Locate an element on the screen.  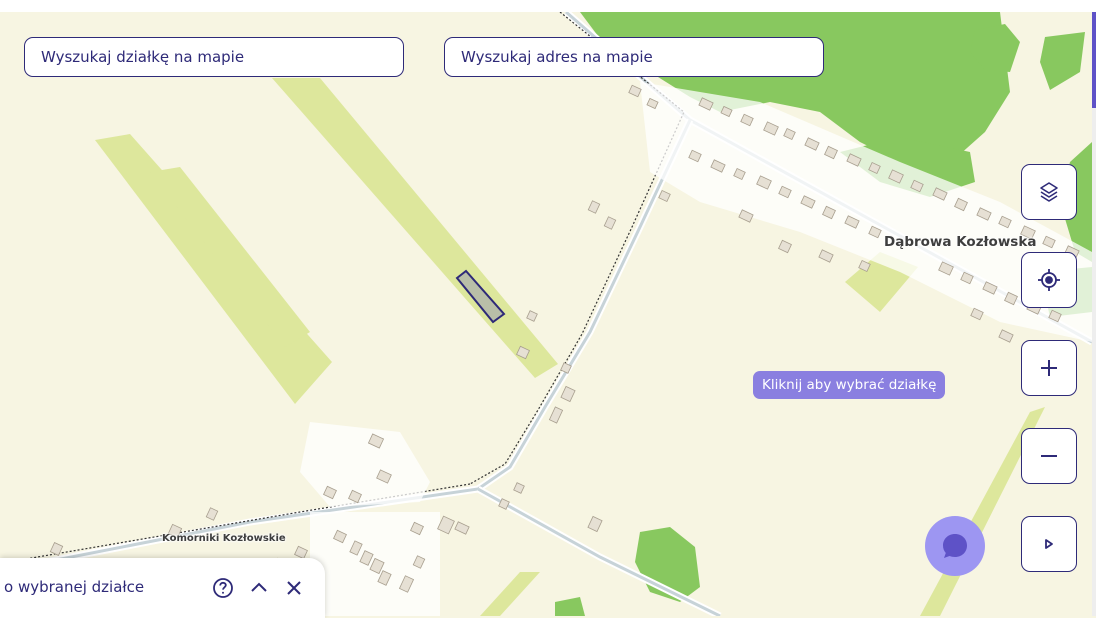
place-label-dabrowa: Dąbrowa Kozłowska is located at coordinates (960, 242).